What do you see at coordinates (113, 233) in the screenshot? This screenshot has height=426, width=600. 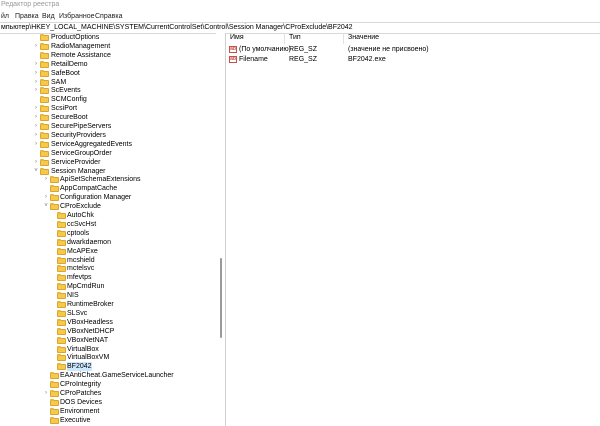 I see `tree-item: cptools` at bounding box center [113, 233].